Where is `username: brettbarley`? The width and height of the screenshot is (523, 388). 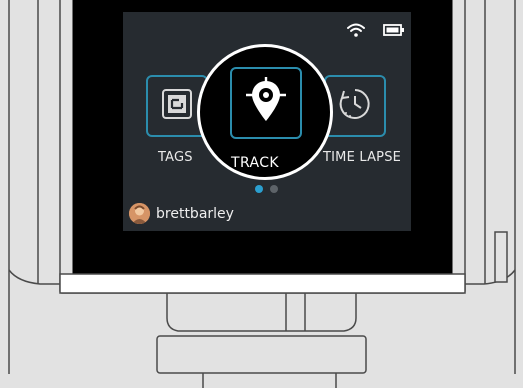
username: brettbarley is located at coordinates (195, 213).